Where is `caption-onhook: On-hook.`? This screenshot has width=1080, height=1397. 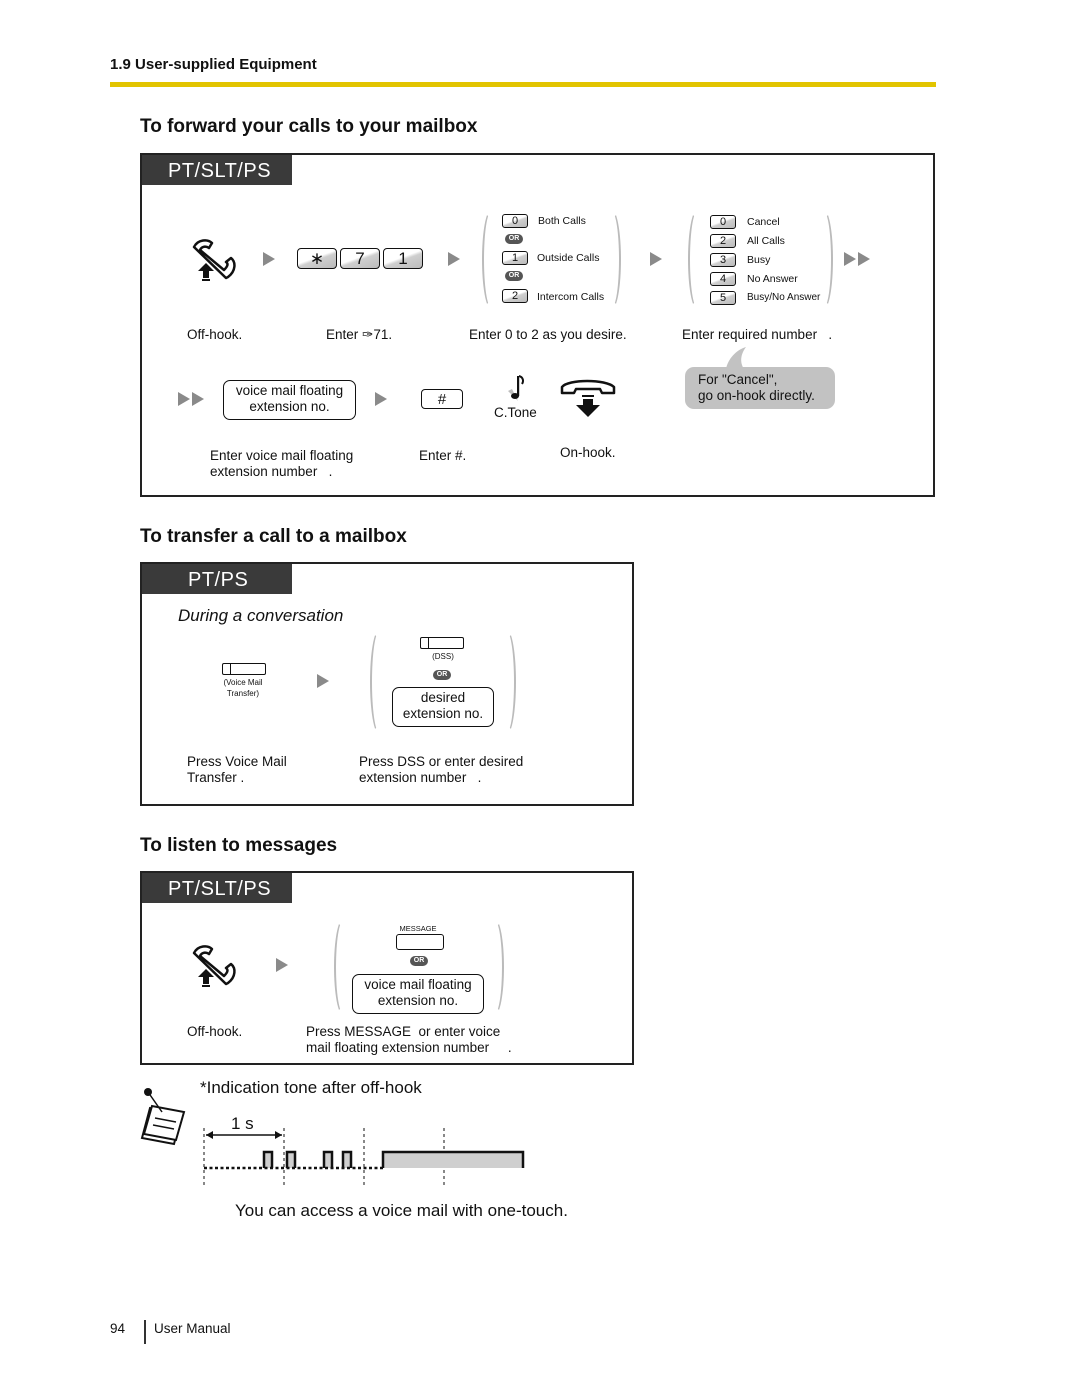 caption-onhook: On-hook. is located at coordinates (588, 452).